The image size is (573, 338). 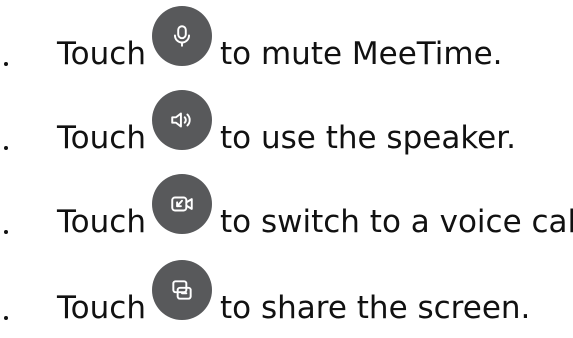 I want to click on switch-to-voice-call-icon, so click(x=182, y=204).